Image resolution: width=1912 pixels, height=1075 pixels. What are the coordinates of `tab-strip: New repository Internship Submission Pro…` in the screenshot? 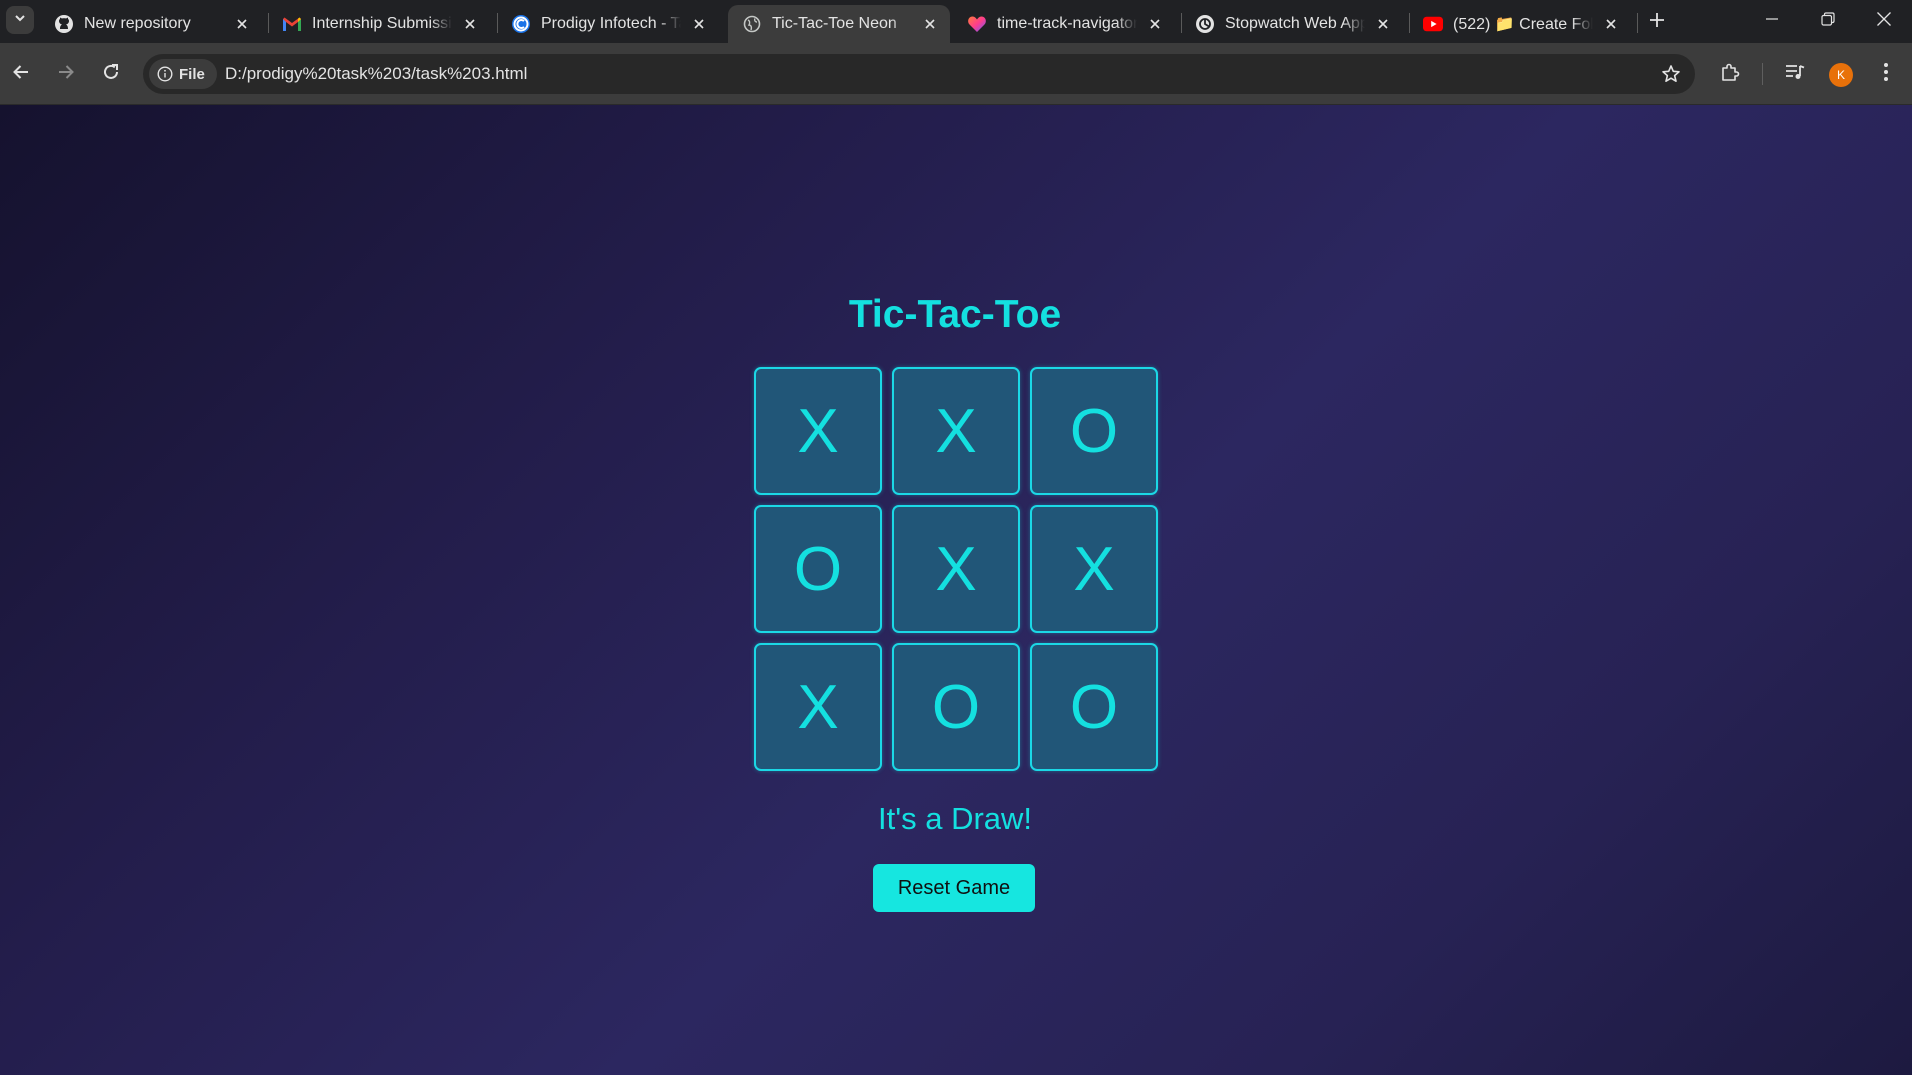 It's located at (956, 21).